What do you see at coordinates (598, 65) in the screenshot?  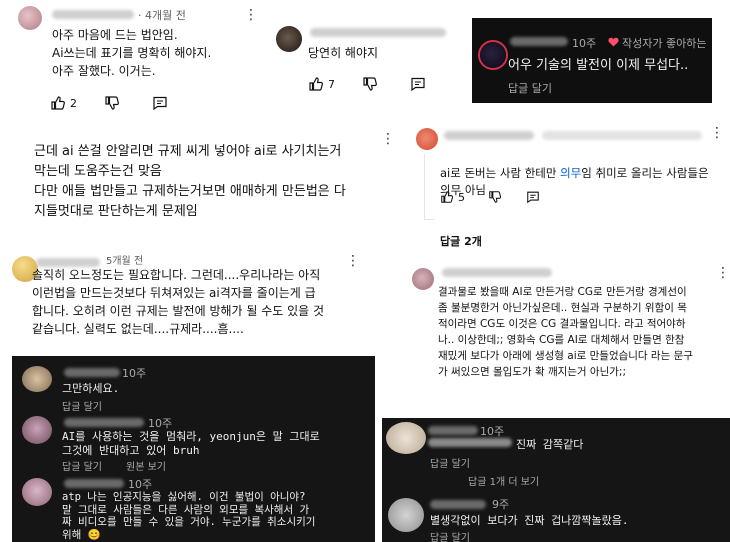 I see `comment-text: 어우 기술의 발전이 이제 무섭다..` at bounding box center [598, 65].